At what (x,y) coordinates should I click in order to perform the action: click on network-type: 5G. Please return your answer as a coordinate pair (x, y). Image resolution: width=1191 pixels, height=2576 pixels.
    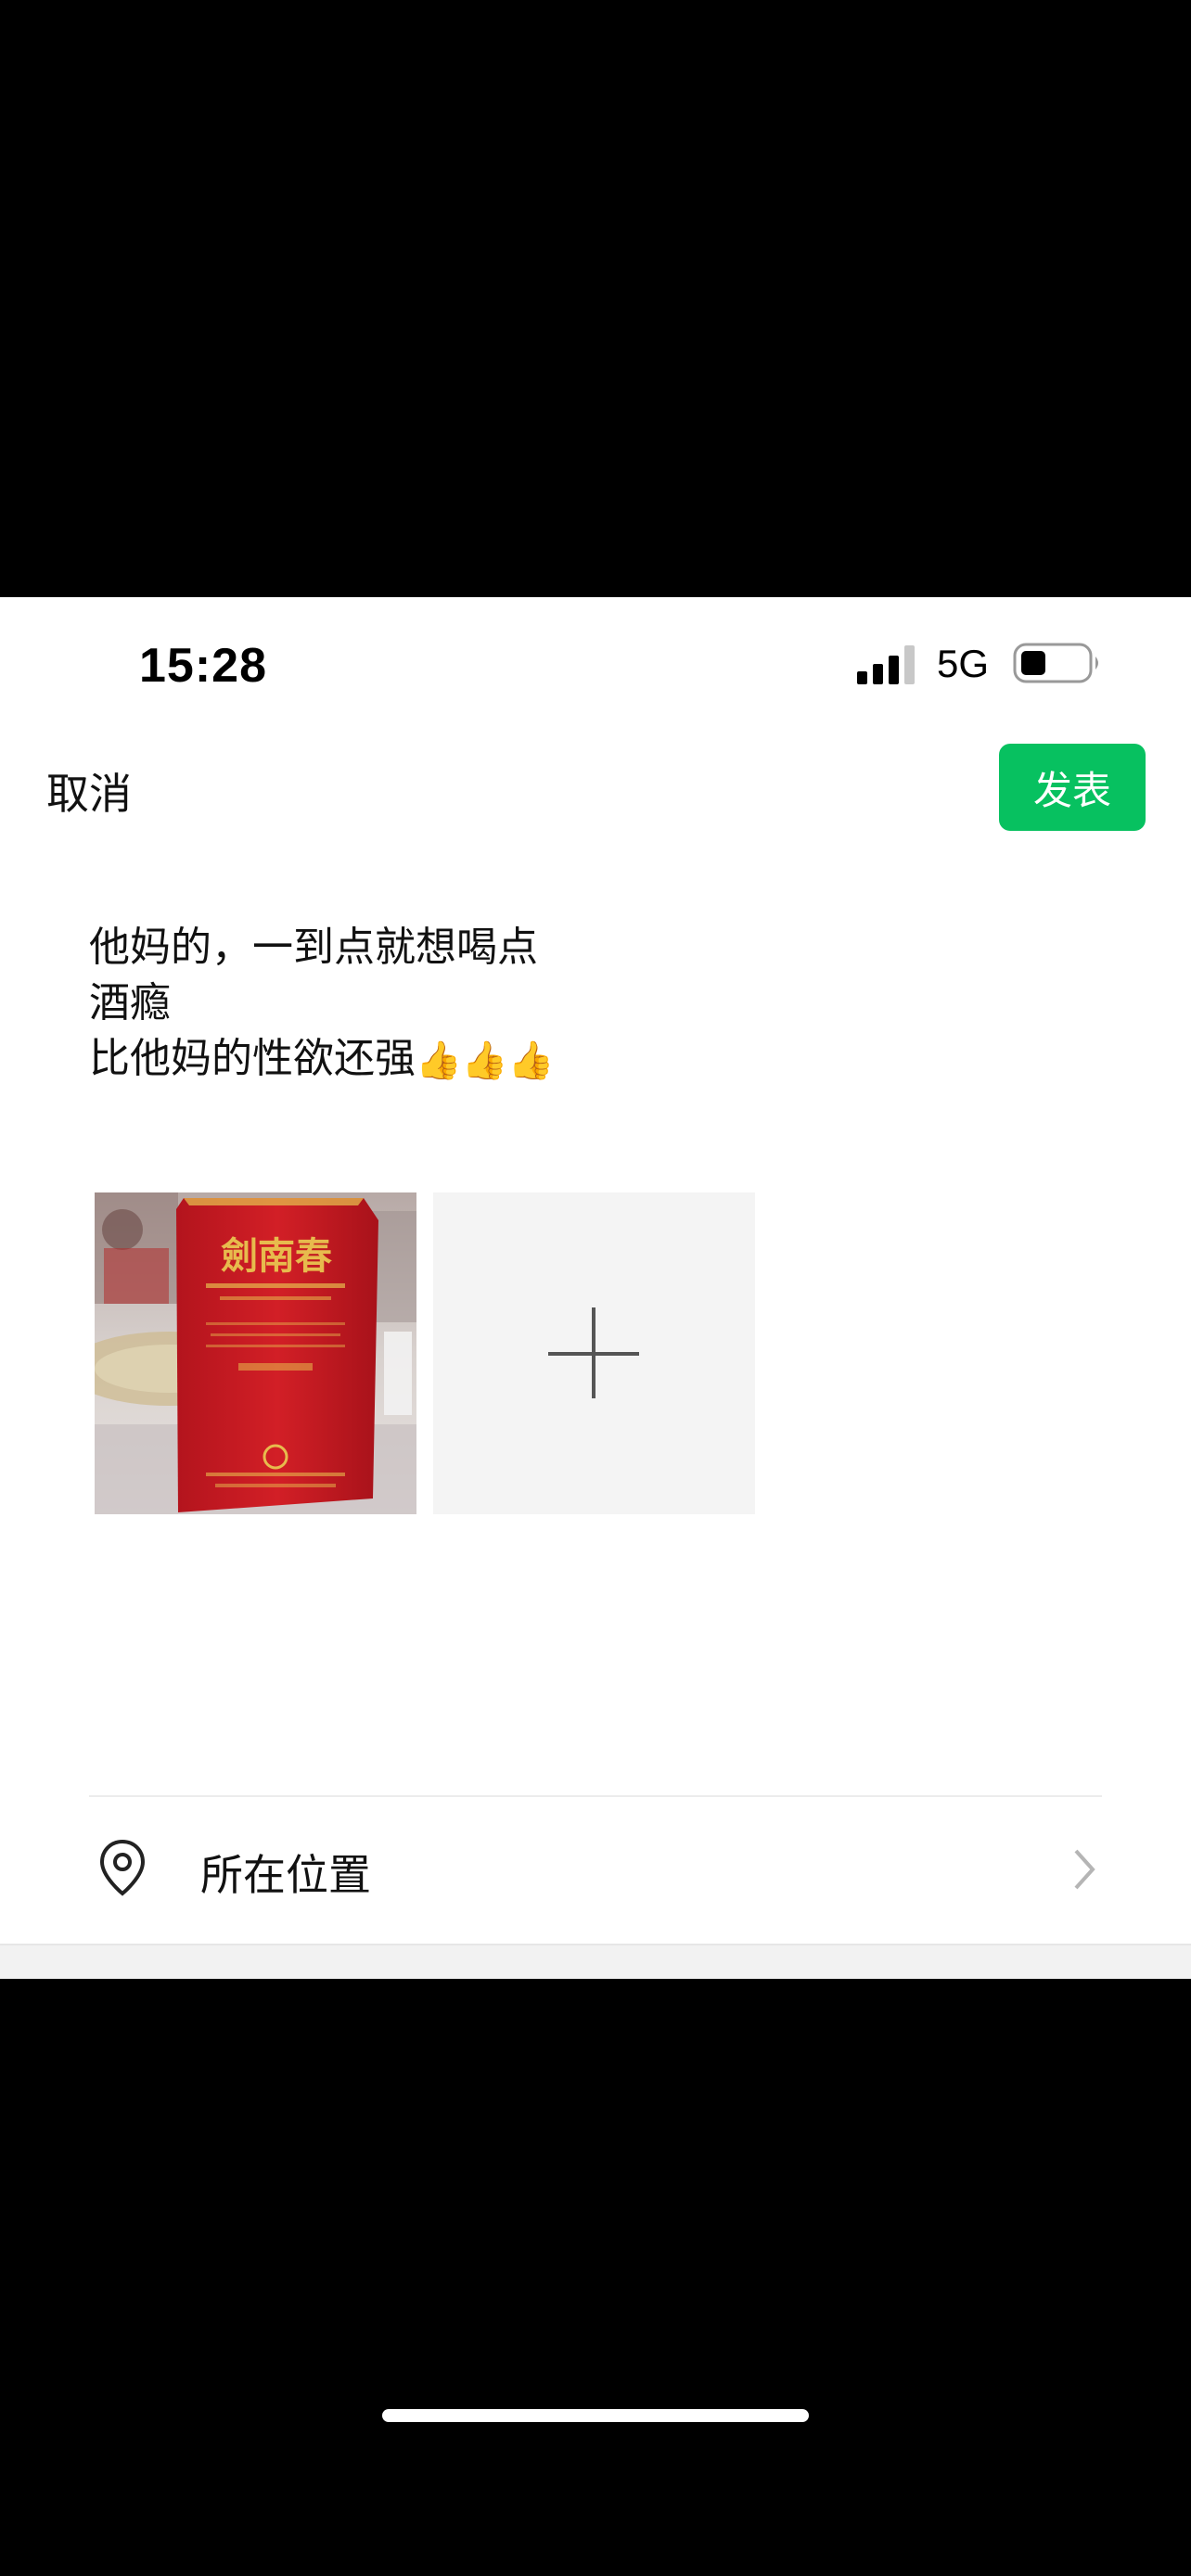
    Looking at the image, I should click on (963, 663).